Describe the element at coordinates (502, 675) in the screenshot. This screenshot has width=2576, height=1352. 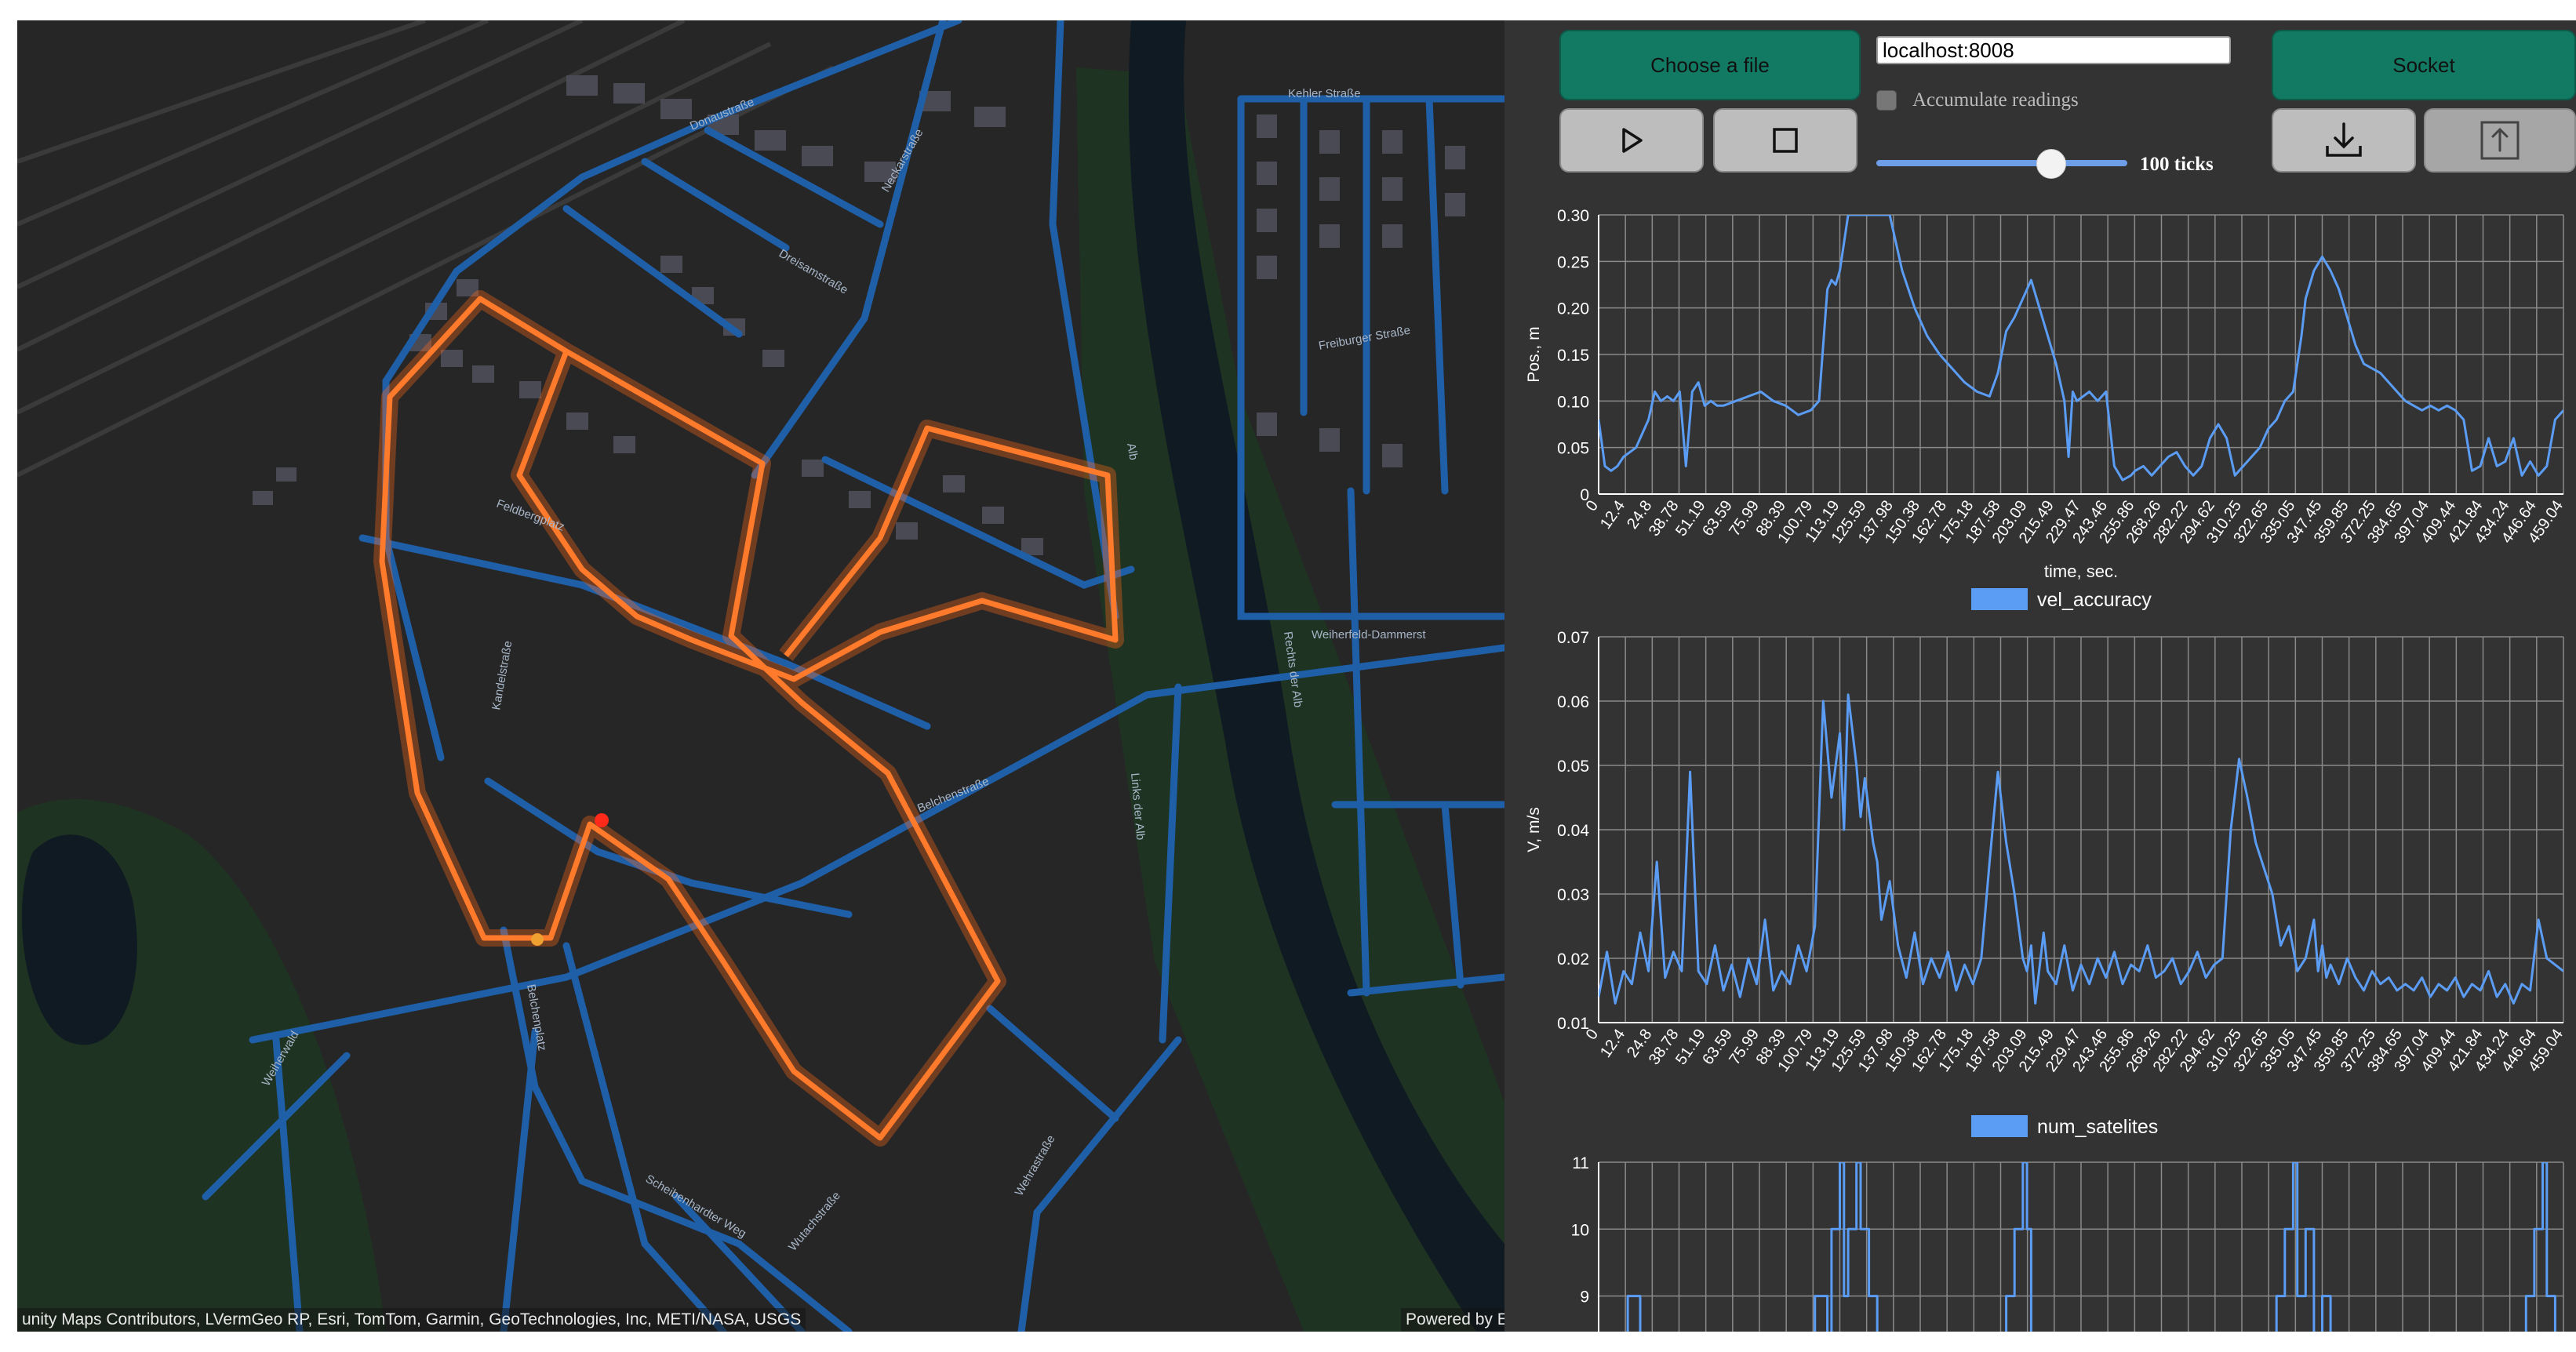
I see `street-label: Kandelstraße` at that location.